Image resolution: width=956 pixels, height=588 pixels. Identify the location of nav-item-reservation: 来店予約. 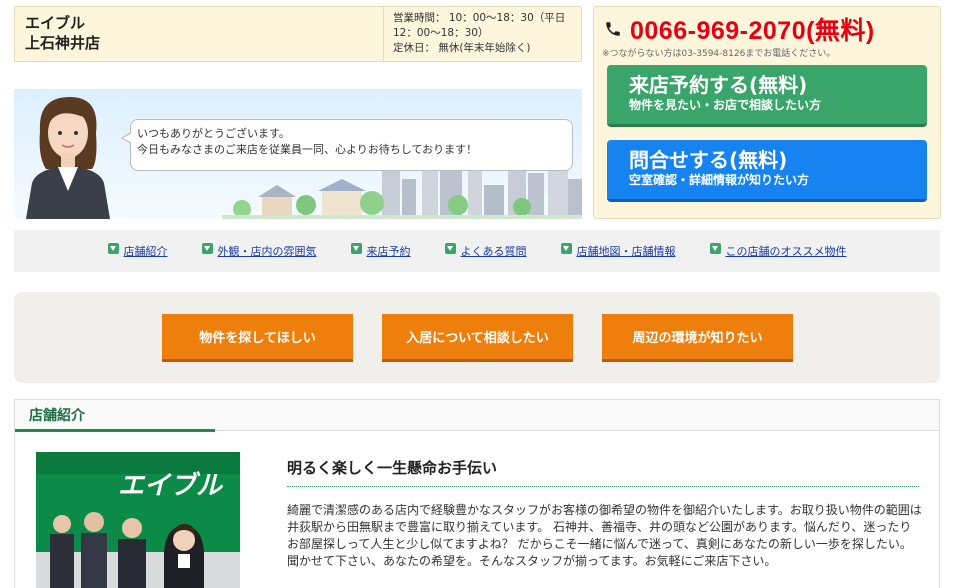
(380, 250).